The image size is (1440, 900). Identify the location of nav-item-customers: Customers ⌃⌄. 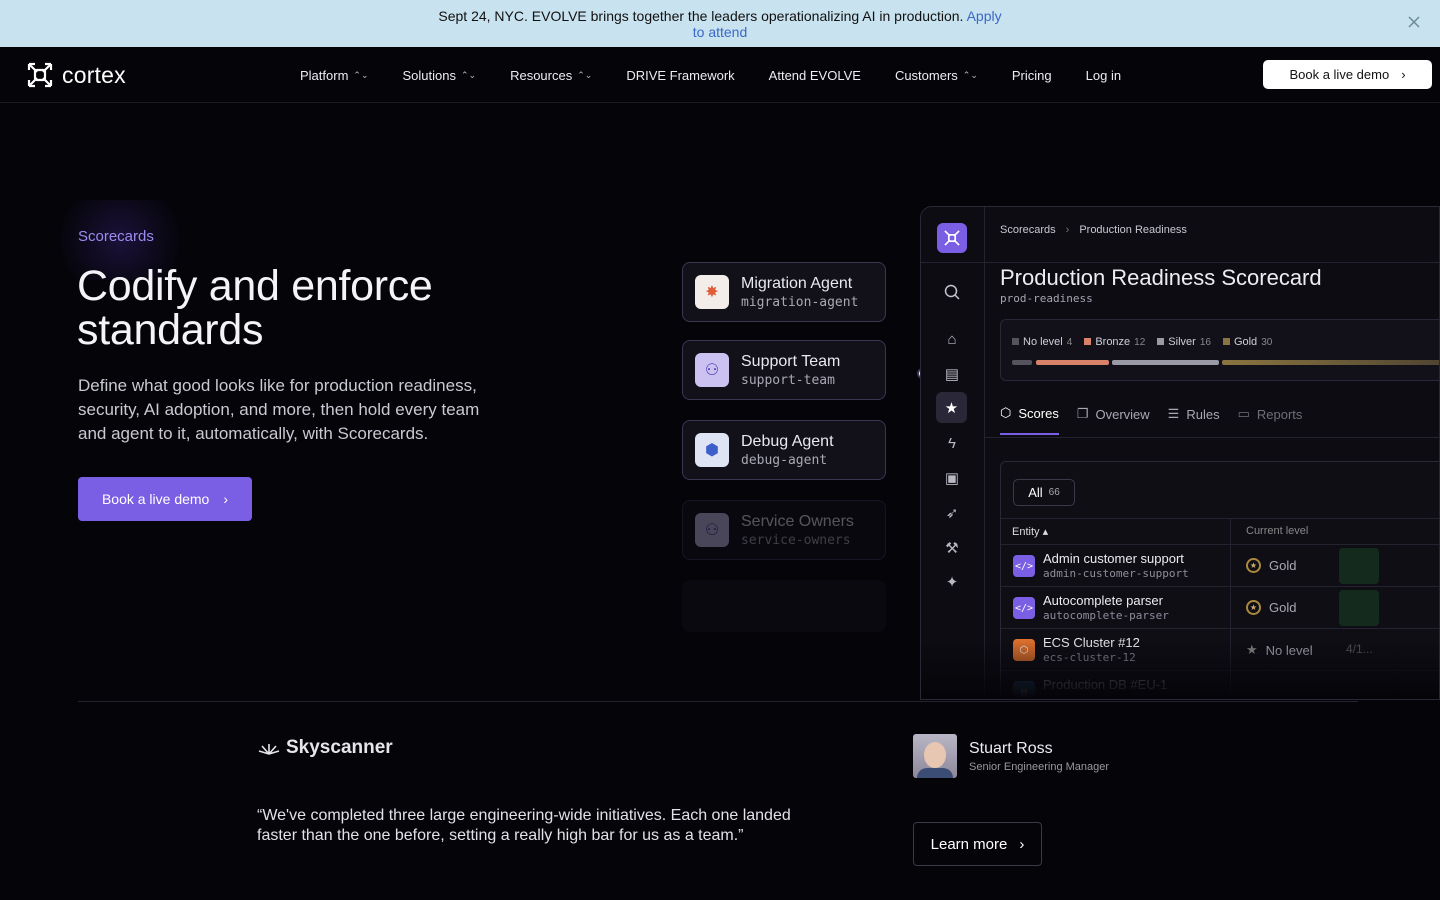
(936, 75).